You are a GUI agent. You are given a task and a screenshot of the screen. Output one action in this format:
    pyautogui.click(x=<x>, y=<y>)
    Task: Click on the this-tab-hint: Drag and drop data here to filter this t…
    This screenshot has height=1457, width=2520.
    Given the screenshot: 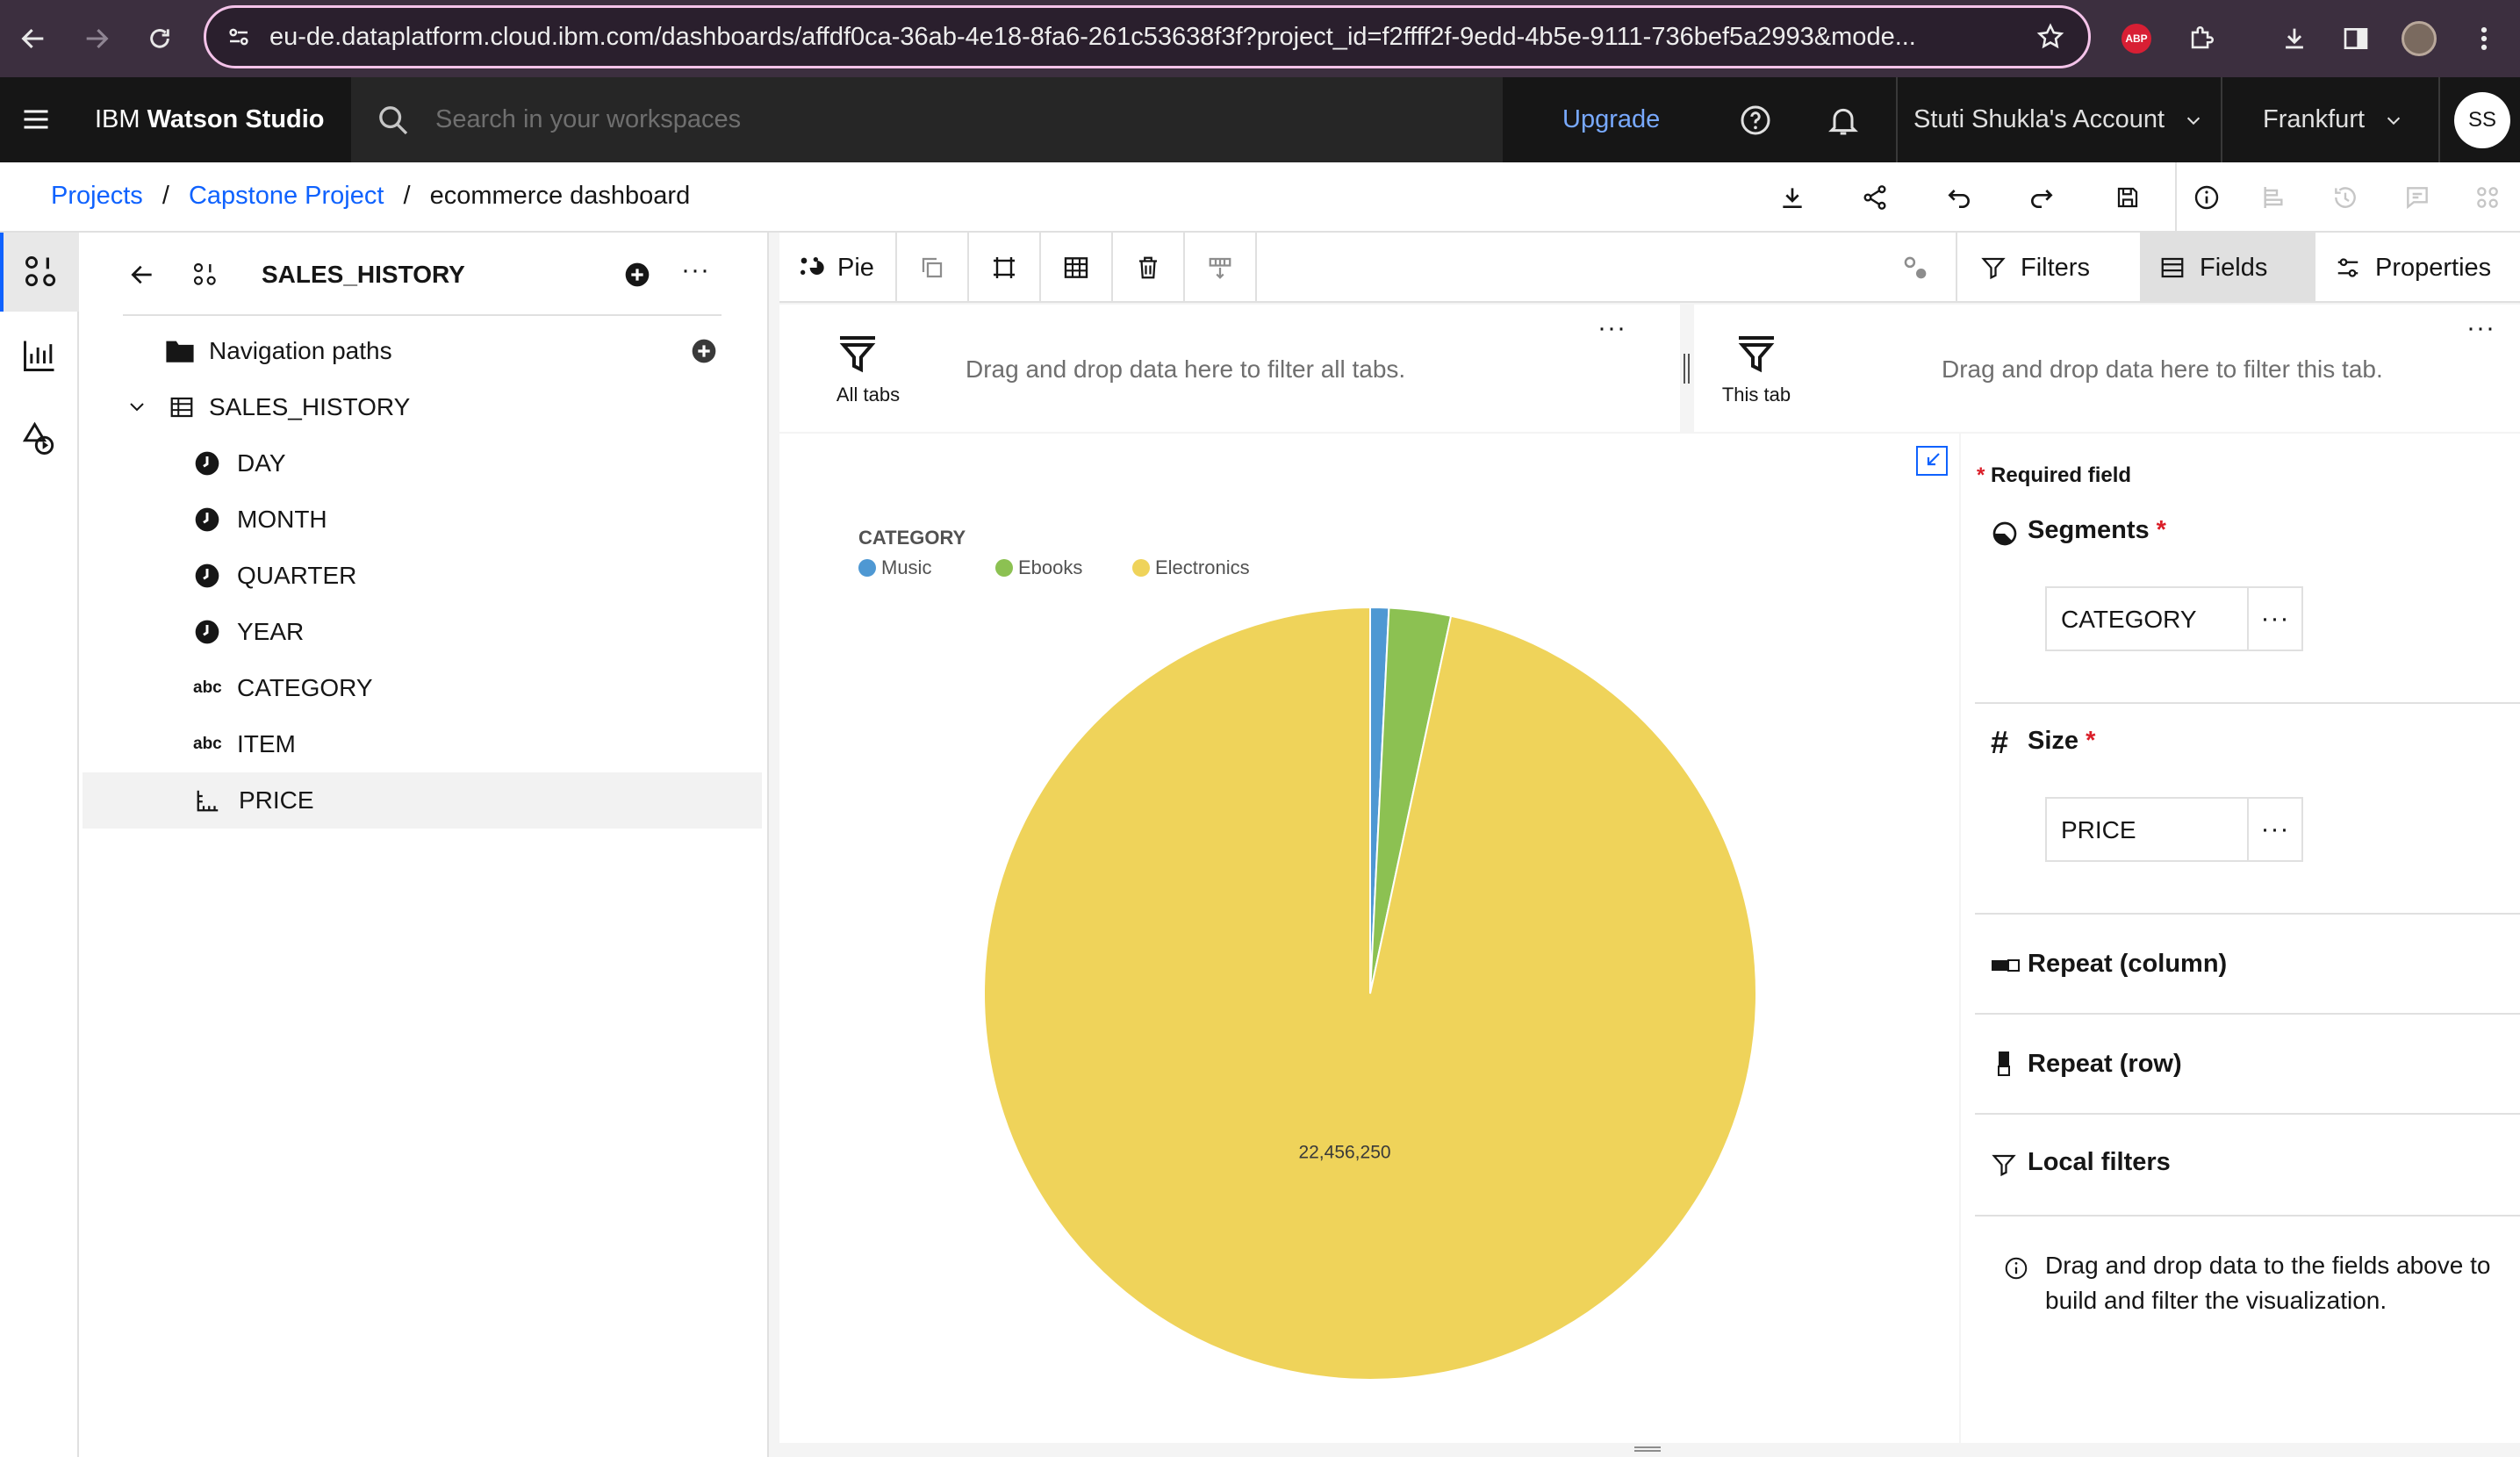 What is the action you would take?
    pyautogui.click(x=2162, y=369)
    